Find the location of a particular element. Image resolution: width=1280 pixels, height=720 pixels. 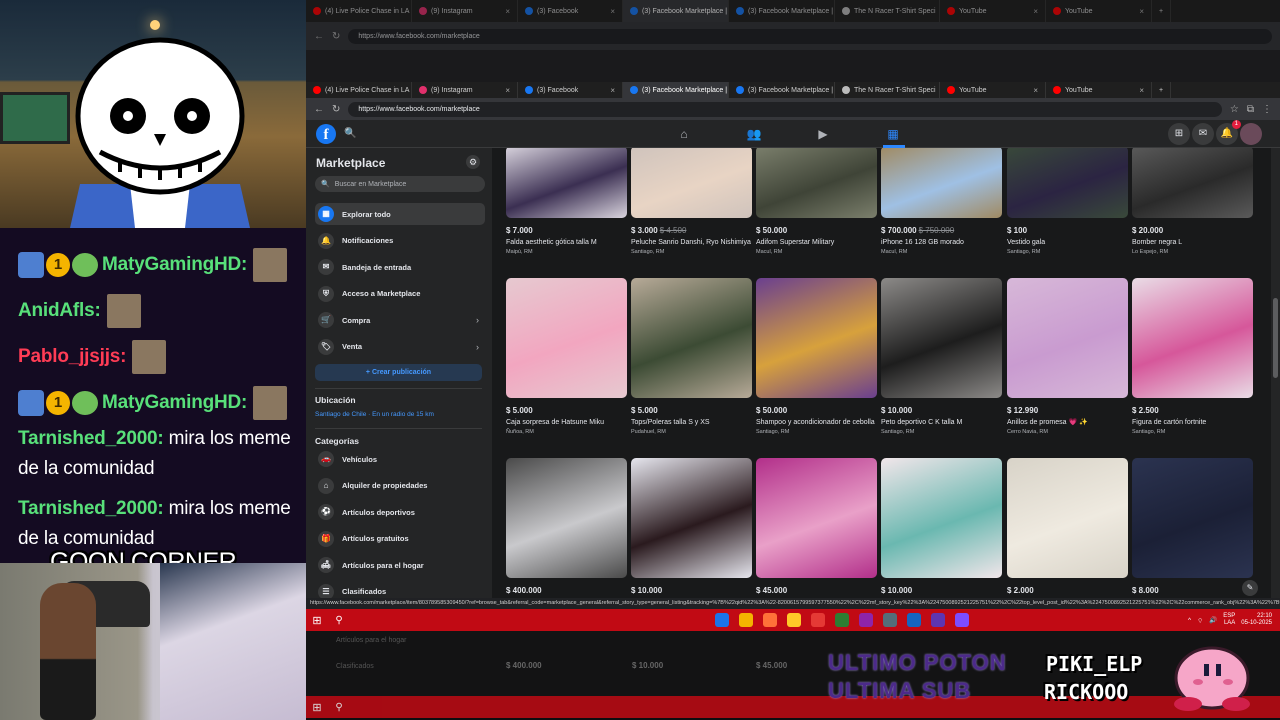

listing-title: Tops/Poleras talla S y XS is located at coordinates (691, 422).